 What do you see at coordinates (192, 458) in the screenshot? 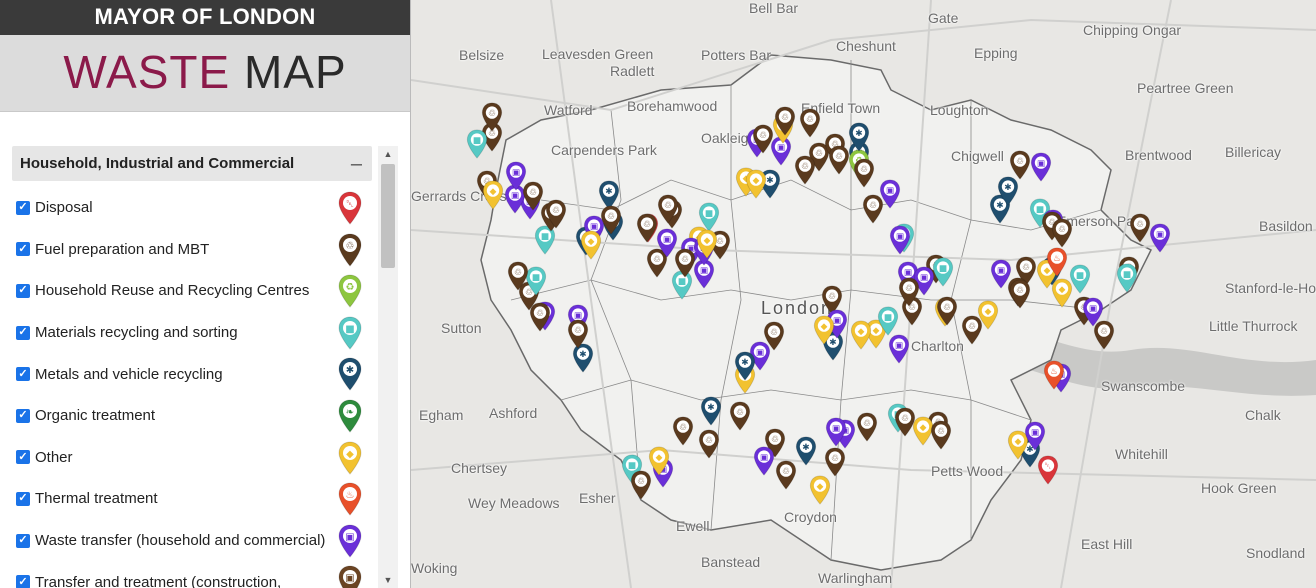
I see `category-item: ✓ Other ◆` at bounding box center [192, 458].